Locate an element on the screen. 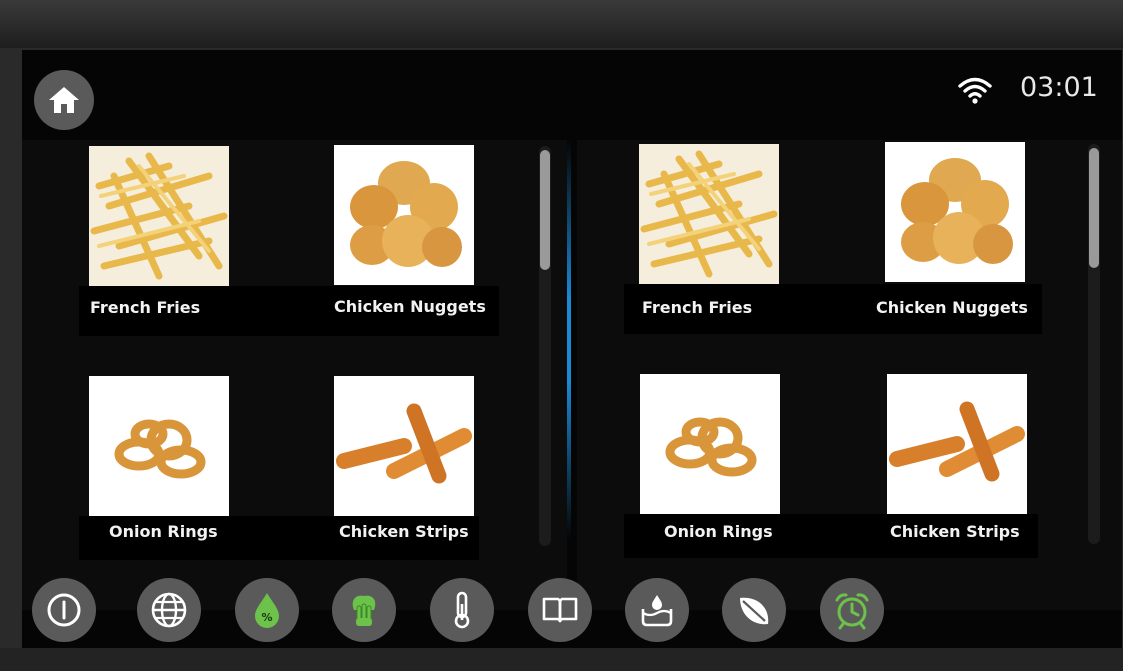  home-button is located at coordinates (64, 100).